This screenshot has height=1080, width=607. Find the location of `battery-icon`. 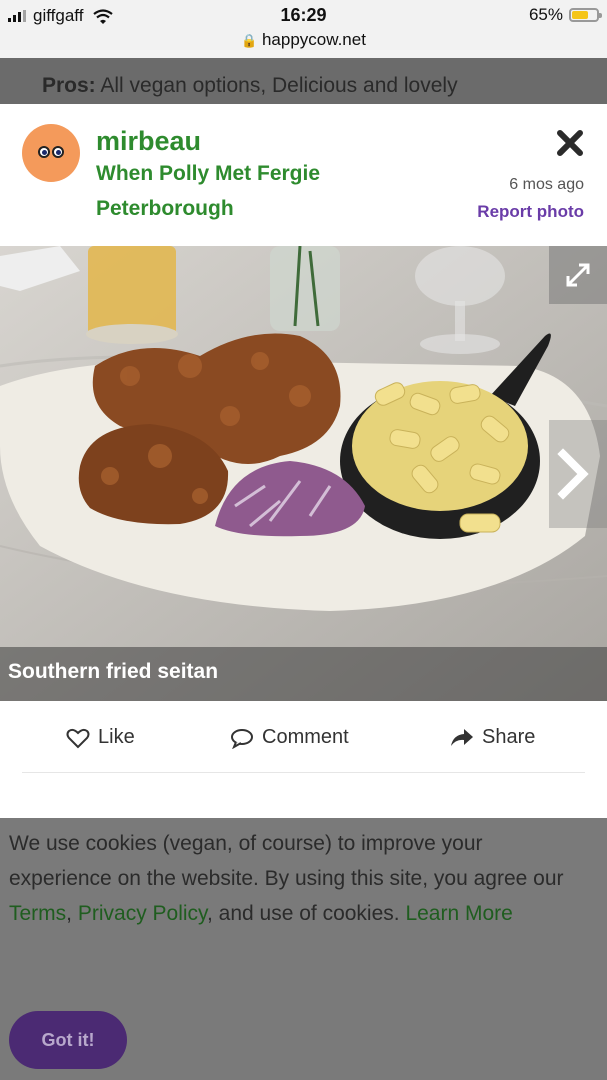

battery-icon is located at coordinates (585, 15).